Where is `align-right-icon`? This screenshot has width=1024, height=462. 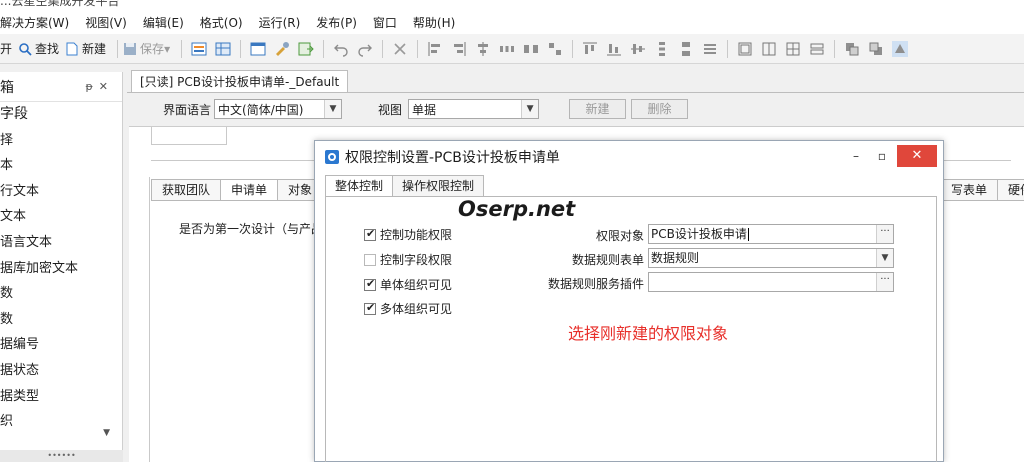 align-right-icon is located at coordinates (459, 49).